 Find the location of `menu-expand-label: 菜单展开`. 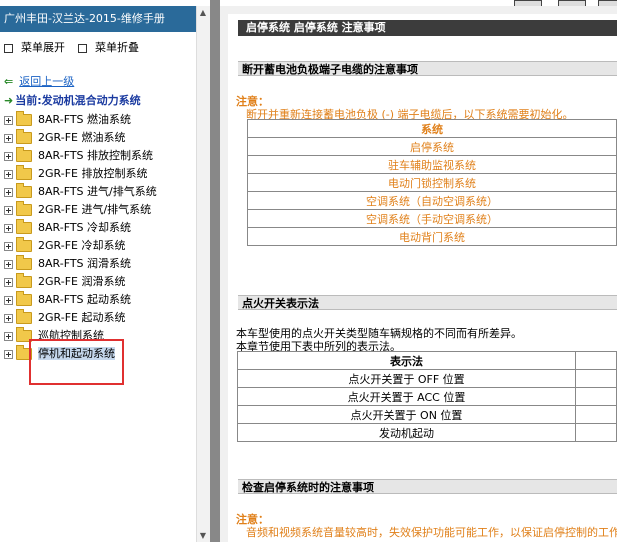

menu-expand-label: 菜单展开 is located at coordinates (43, 47).